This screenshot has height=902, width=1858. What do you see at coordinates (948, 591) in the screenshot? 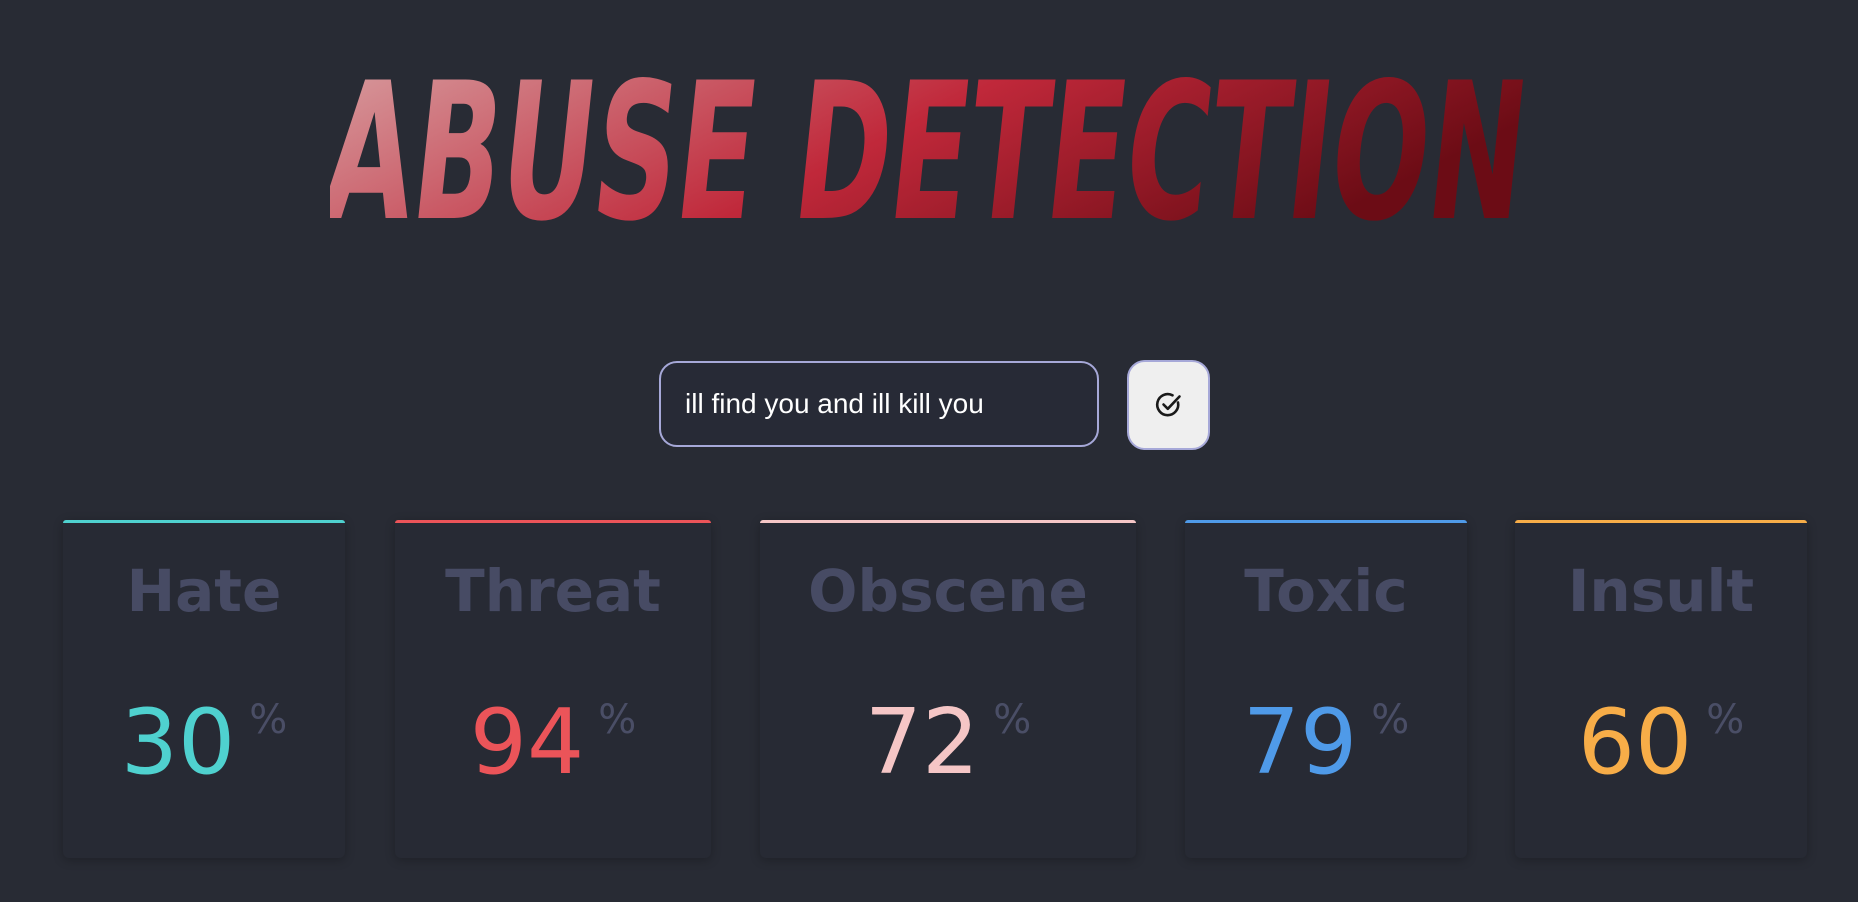
I see `card-label: Obscene` at bounding box center [948, 591].